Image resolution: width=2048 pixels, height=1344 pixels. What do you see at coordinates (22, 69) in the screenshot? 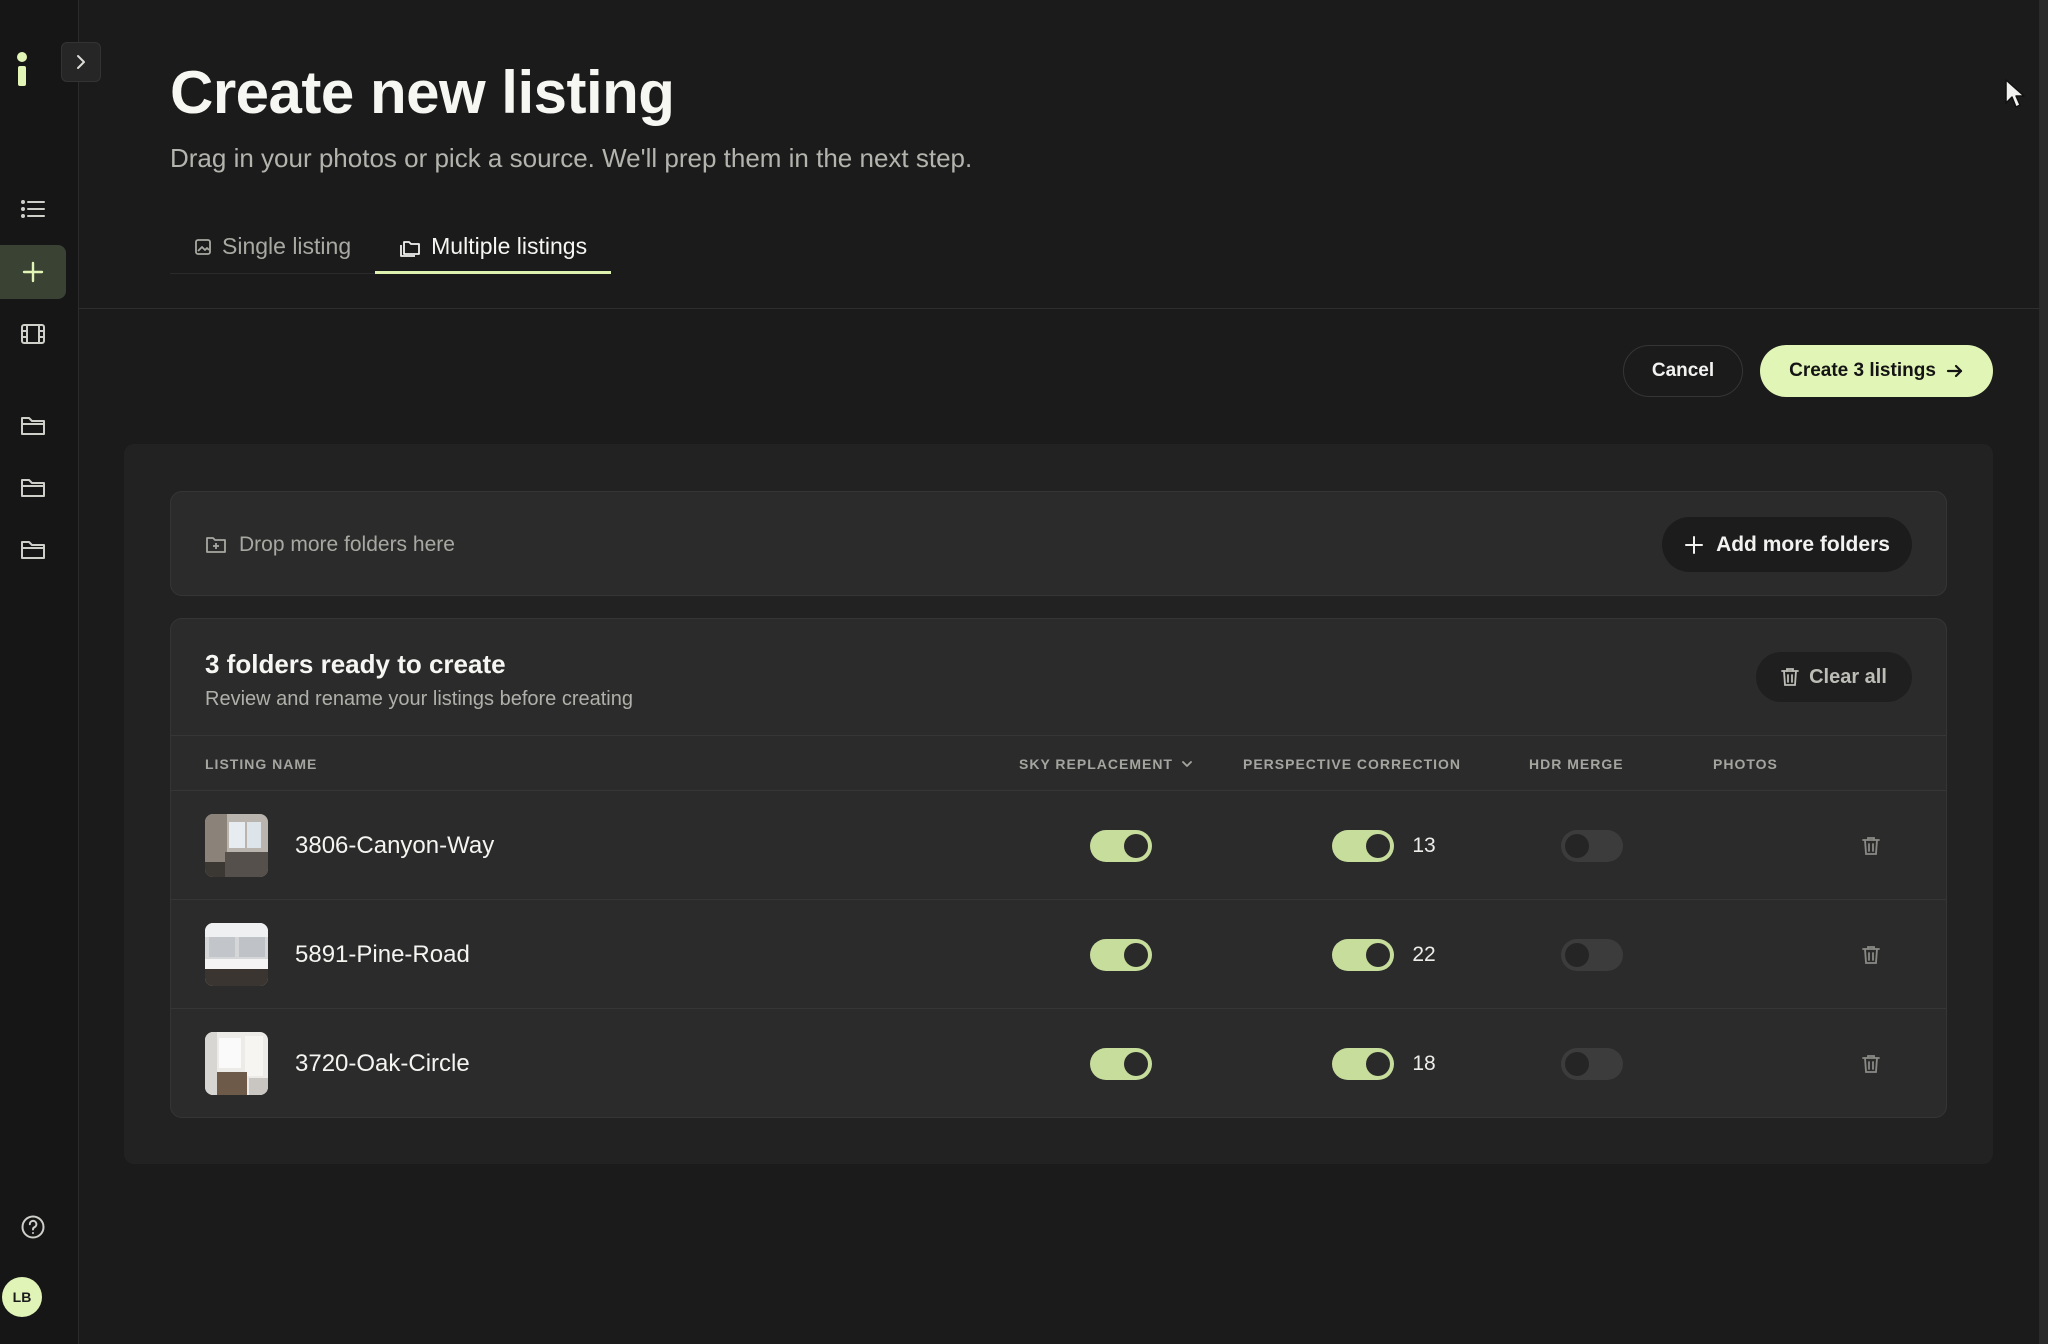
I see `logo-icon` at bounding box center [22, 69].